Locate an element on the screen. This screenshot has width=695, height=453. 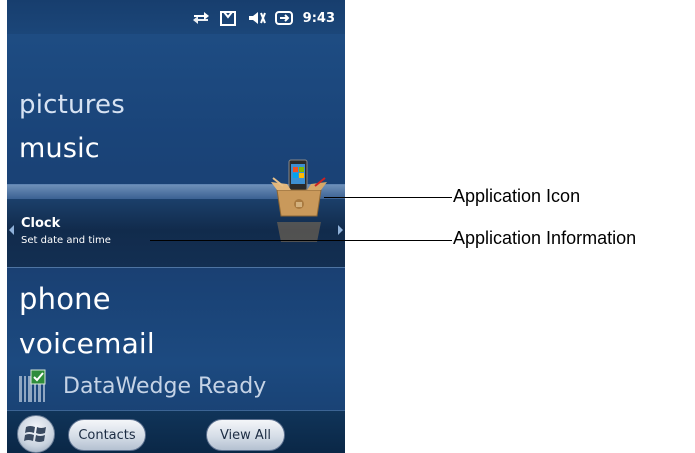
status-icons: 9:43 is located at coordinates (263, 18).